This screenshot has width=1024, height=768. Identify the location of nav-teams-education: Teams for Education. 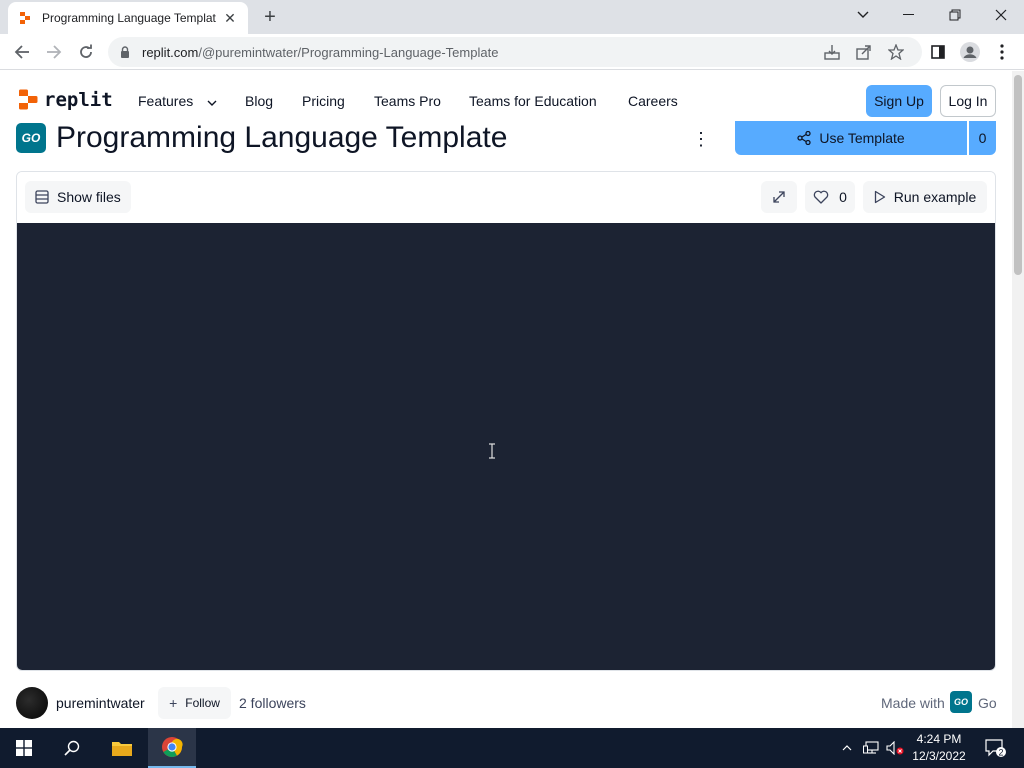
(533, 101).